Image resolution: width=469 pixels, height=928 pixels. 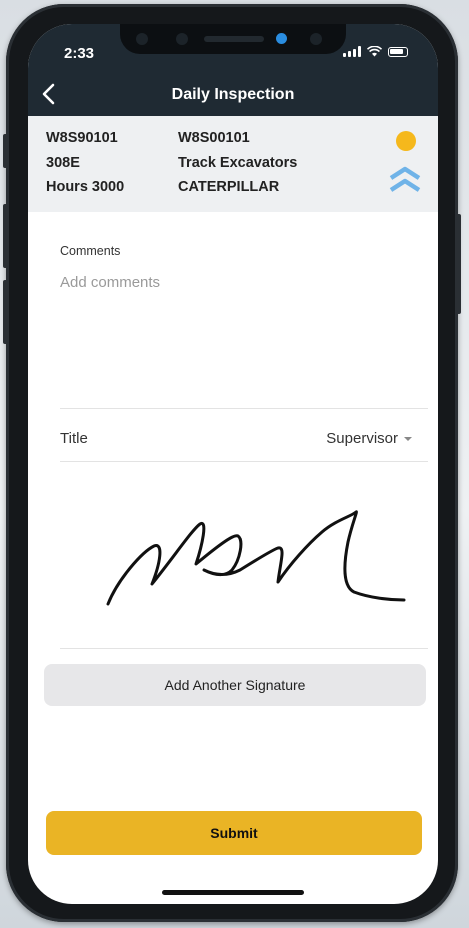 I want to click on speaker-grille, so click(x=234, y=39).